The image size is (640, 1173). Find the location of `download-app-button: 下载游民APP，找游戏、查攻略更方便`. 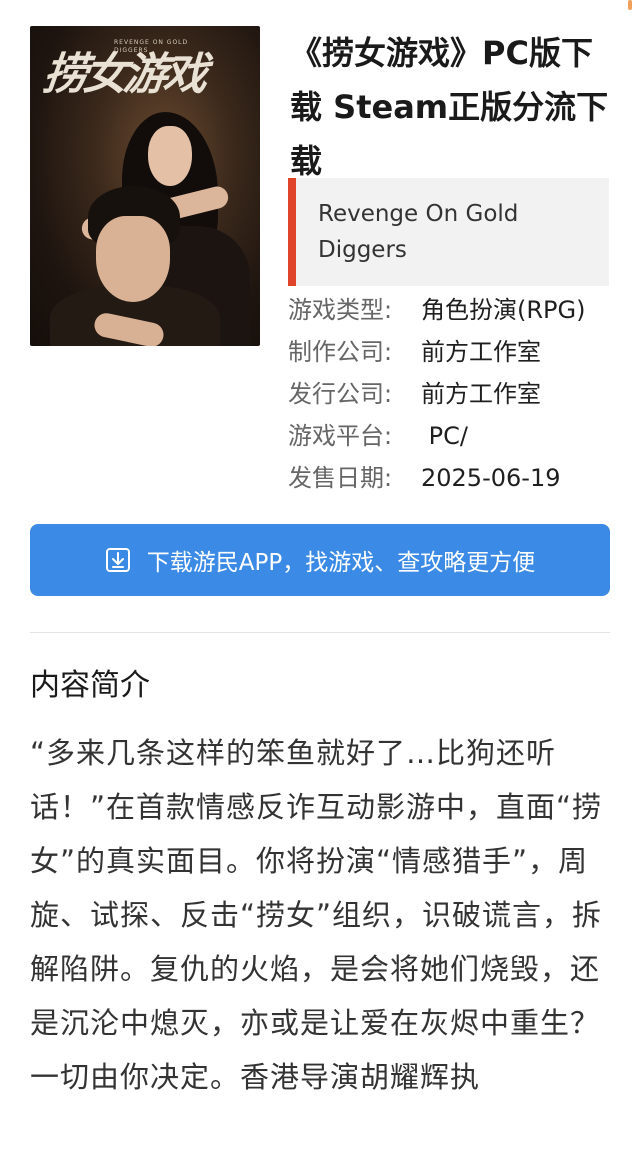

download-app-button: 下载游民APP，找游戏、查攻略更方便 is located at coordinates (320, 560).